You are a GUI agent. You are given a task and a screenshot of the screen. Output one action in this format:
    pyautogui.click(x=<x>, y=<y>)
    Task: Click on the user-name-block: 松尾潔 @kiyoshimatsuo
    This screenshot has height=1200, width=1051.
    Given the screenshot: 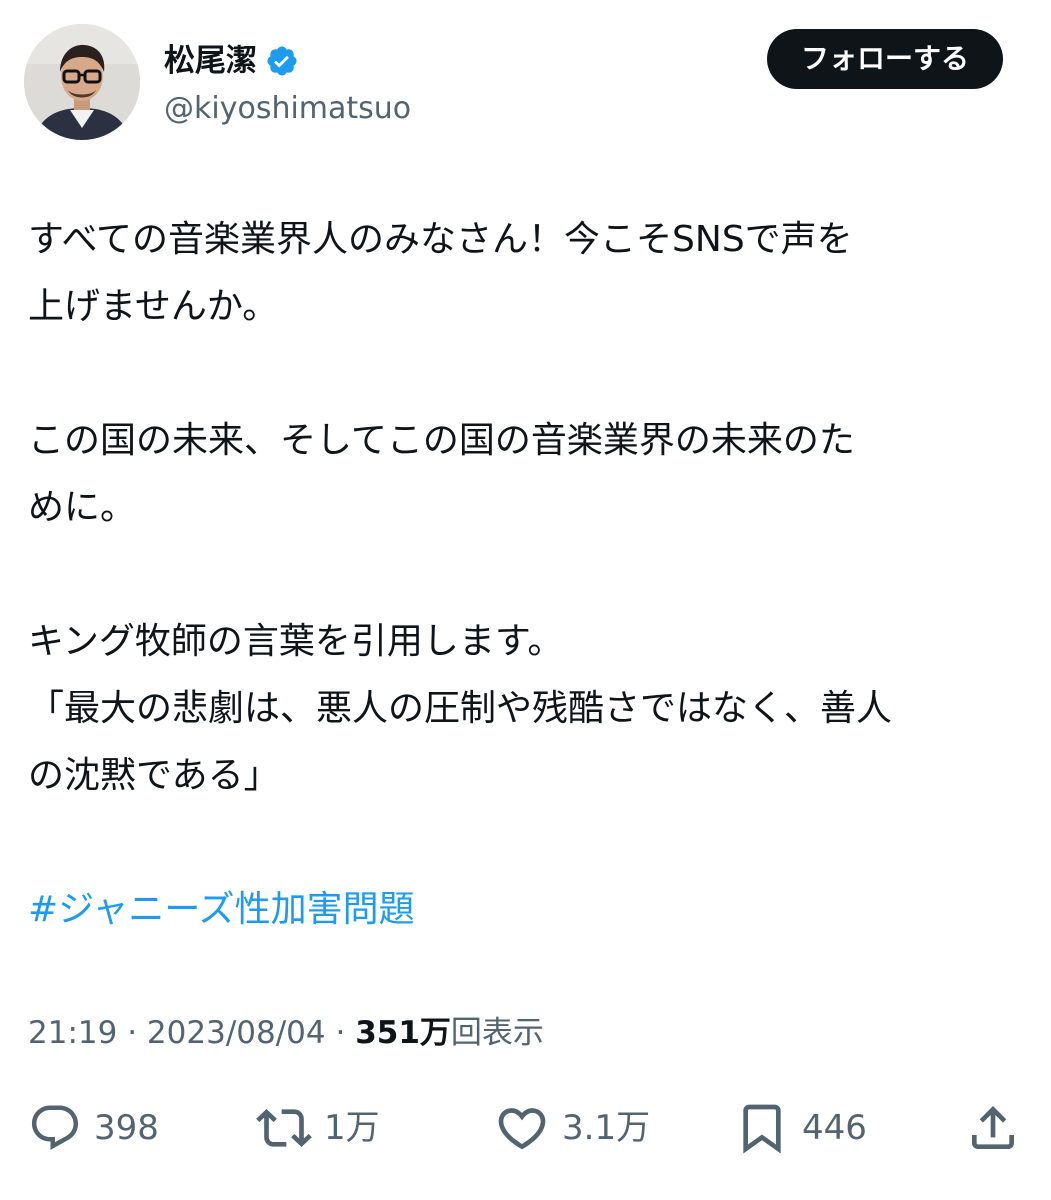 What is the action you would take?
    pyautogui.click(x=287, y=85)
    